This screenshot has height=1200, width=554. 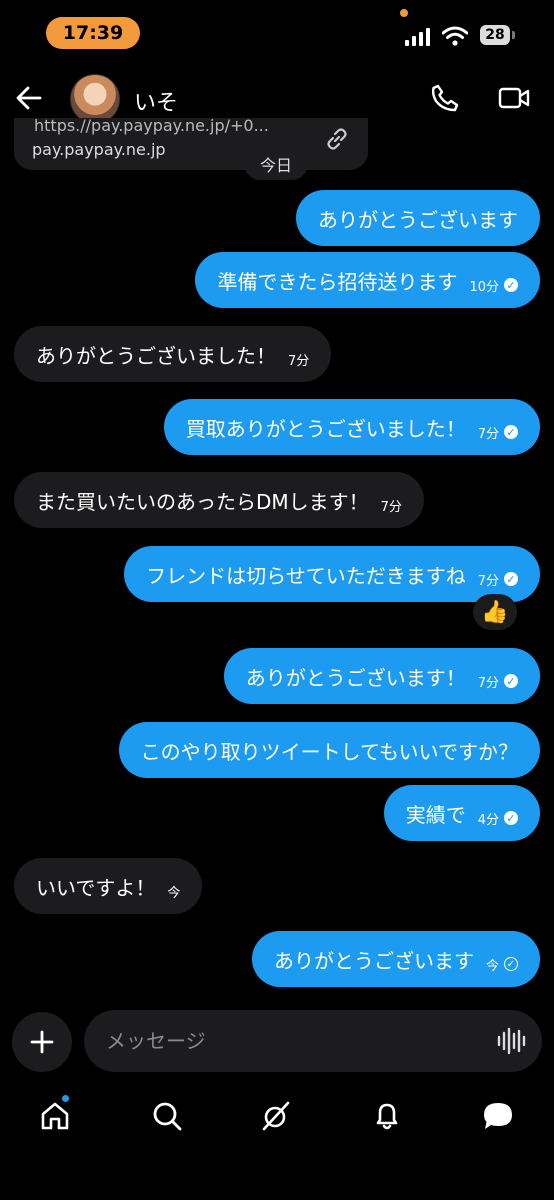 What do you see at coordinates (99, 149) in the screenshot?
I see `link-domain: pay.paypay.ne.jp` at bounding box center [99, 149].